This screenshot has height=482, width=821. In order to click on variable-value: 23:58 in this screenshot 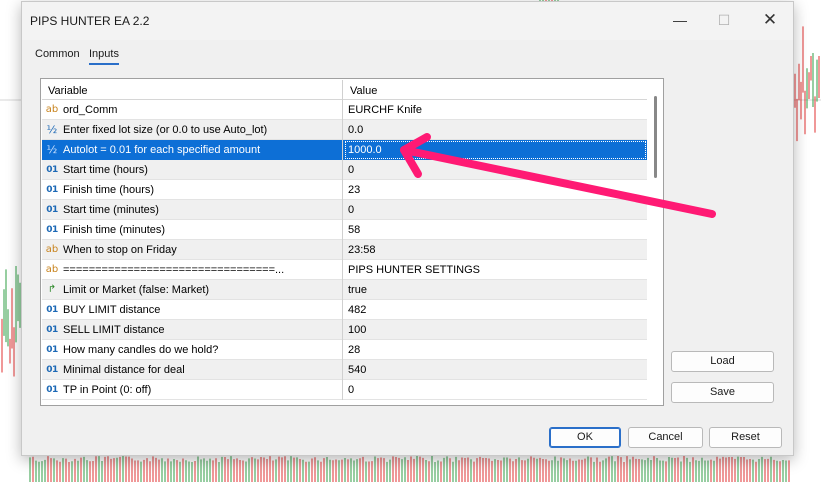, I will do `click(362, 250)`.